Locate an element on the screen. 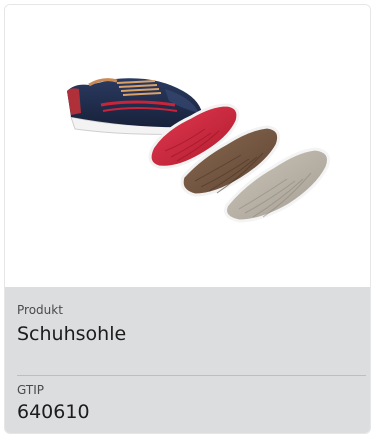 Image resolution: width=374 pixels, height=436 pixels. gtip-code: 640610 is located at coordinates (53, 412).